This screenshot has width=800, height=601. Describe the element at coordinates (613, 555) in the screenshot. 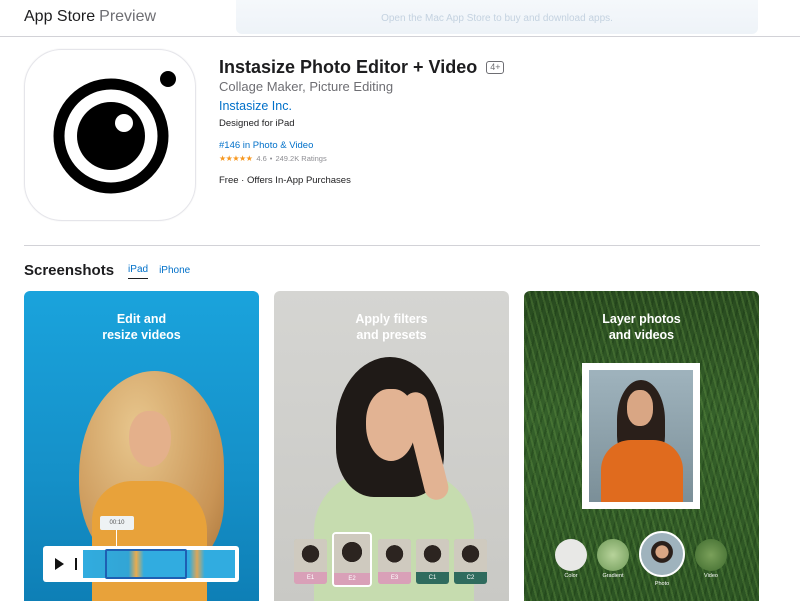

I see `gradient-option` at that location.